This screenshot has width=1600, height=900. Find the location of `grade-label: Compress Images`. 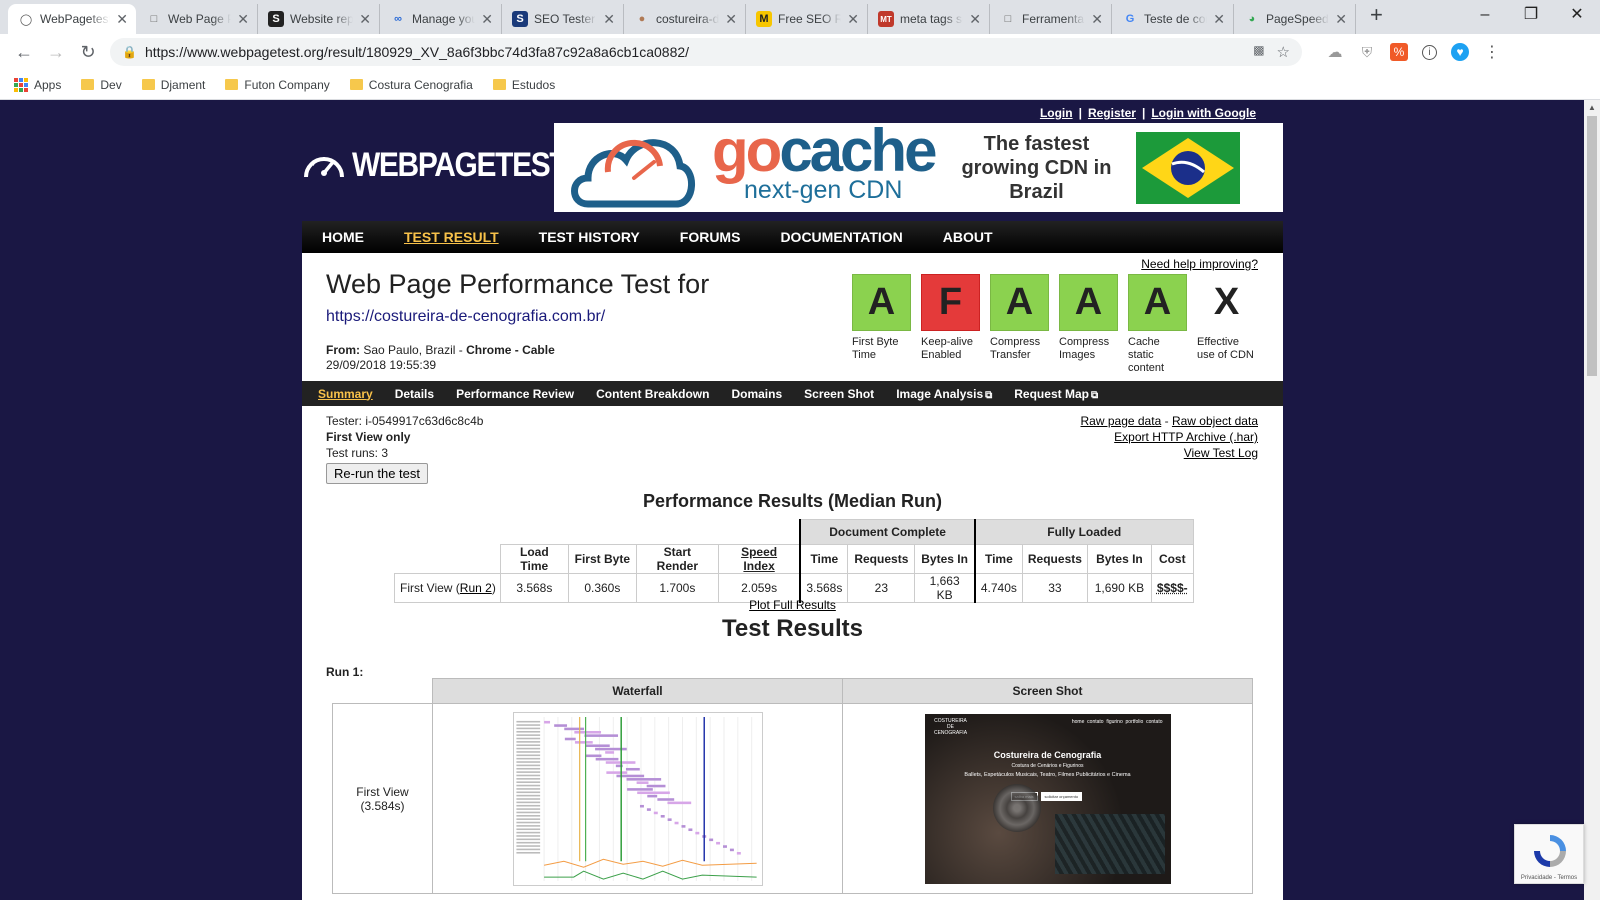

grade-label: Compress Images is located at coordinates (1084, 348).